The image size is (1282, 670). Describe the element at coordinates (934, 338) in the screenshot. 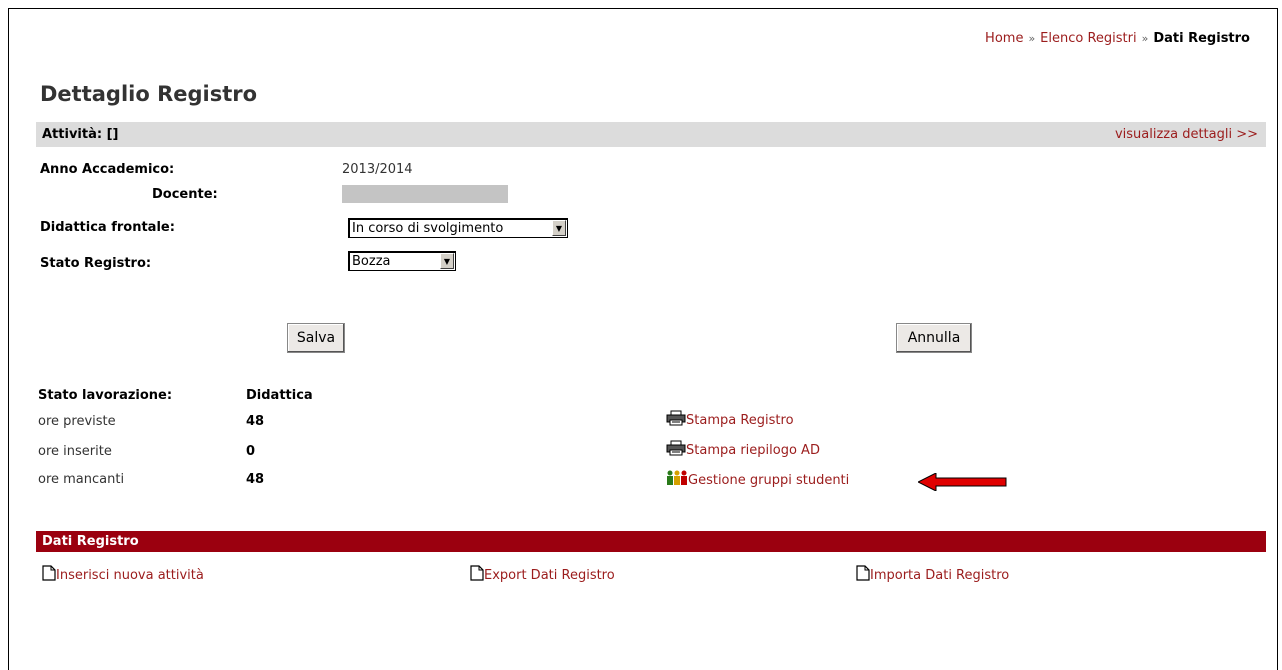

I see `cancel-button: Annulla` at that location.